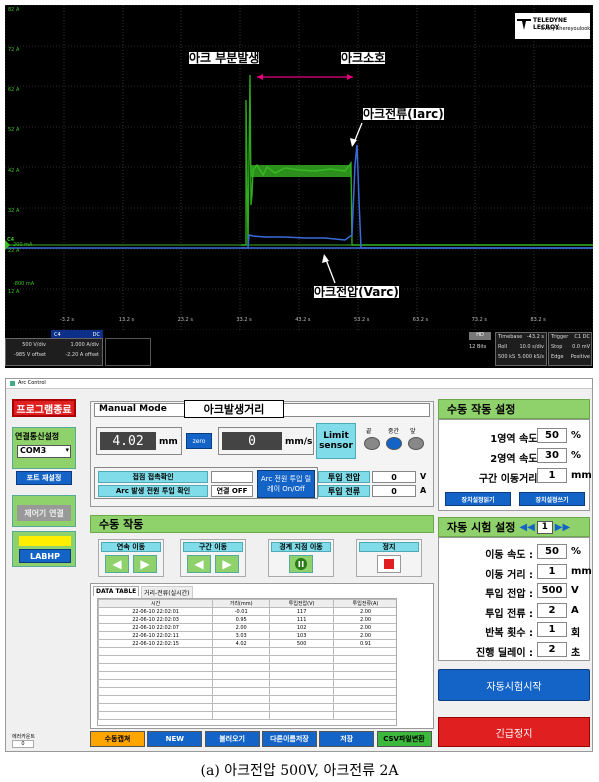  Describe the element at coordinates (247, 611) in the screenshot. I see `table-row: 22-06-10 22:02:01 -0.01 117 2.00` at that location.